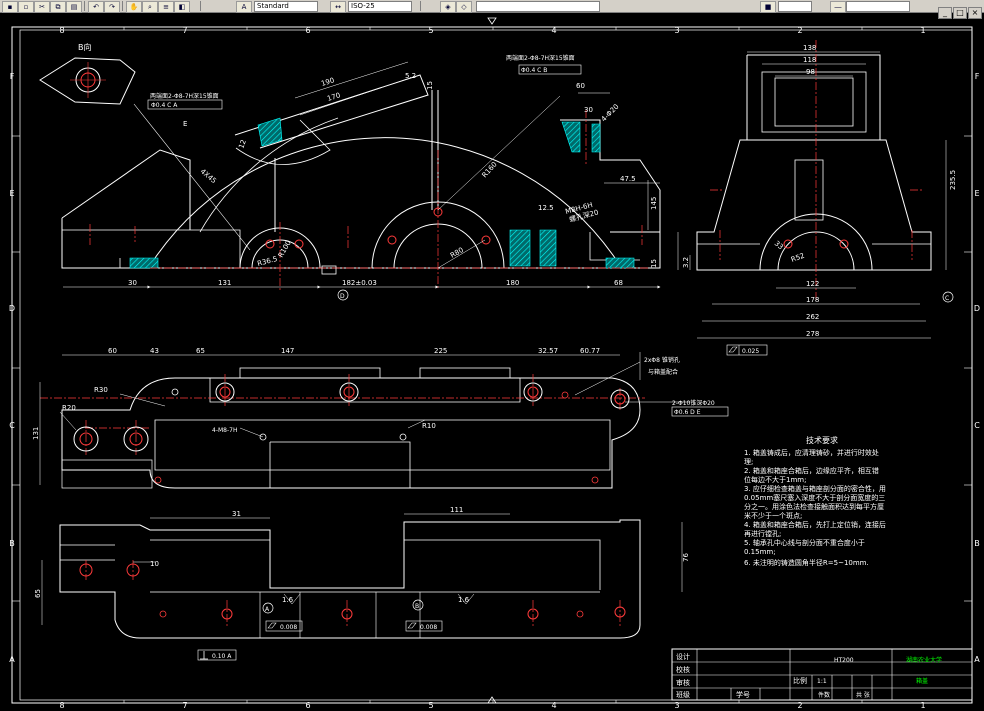 The image size is (984, 711). I want to click on dim-r160: R160, so click(490, 169).